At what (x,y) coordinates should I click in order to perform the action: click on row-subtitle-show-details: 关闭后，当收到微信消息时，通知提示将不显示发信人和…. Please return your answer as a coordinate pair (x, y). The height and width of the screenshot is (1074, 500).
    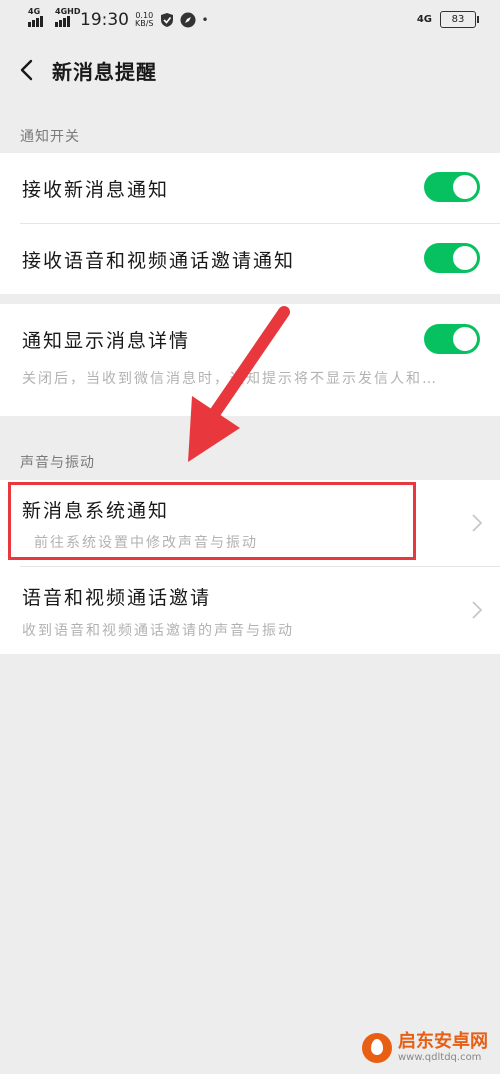
    Looking at the image, I should click on (230, 379).